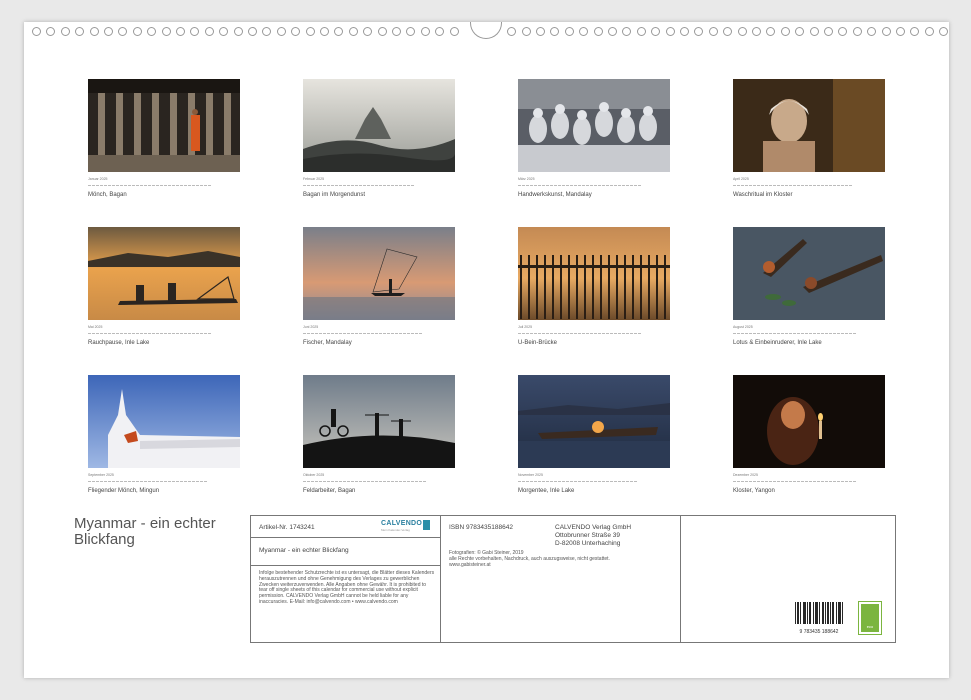  Describe the element at coordinates (380, 138) in the screenshot. I see `month-card: Februar 2025 Bagan im Morgendunst` at that location.